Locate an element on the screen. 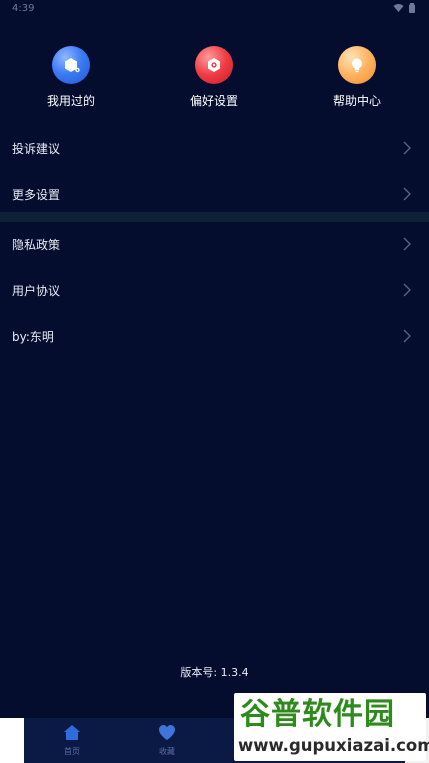 Image resolution: width=429 pixels, height=763 pixels. tab-label: 收藏 is located at coordinates (167, 751).